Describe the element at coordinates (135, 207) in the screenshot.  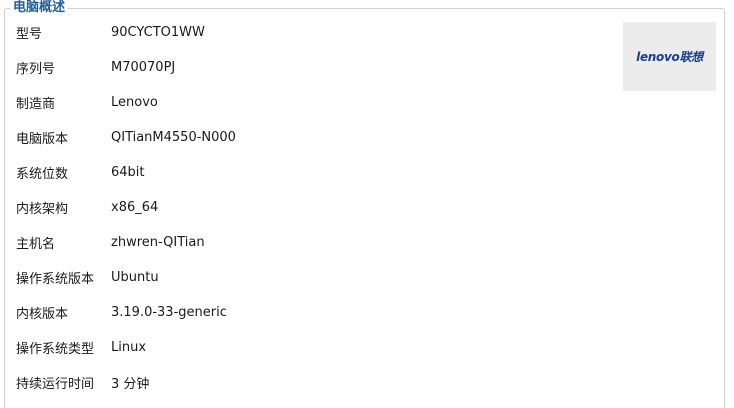
I see `info-value: x86_64` at that location.